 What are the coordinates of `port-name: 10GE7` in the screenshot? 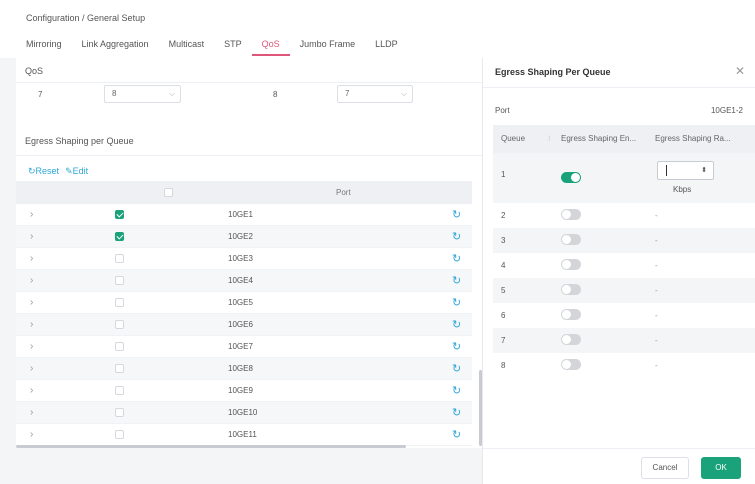 It's located at (240, 346).